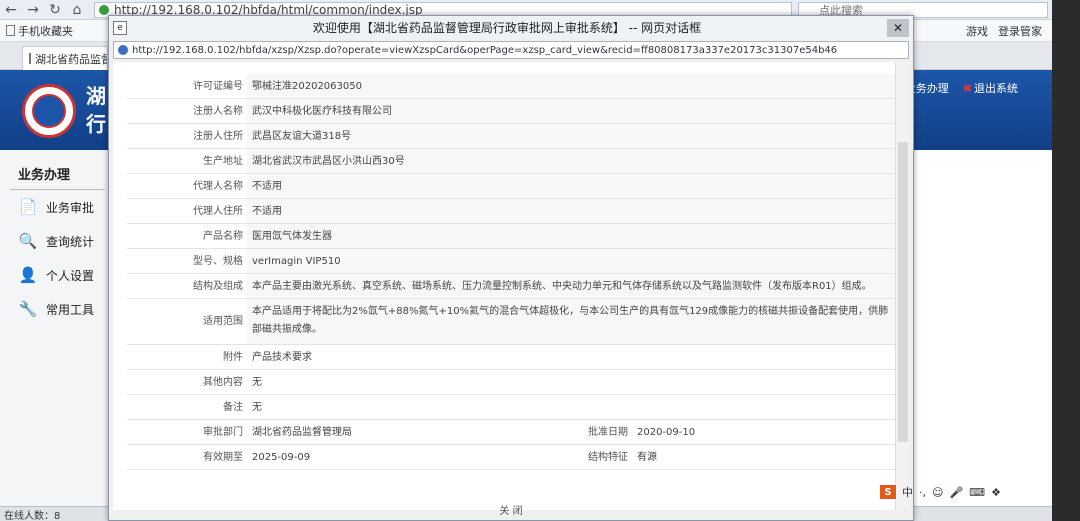 The image size is (1080, 521). I want to click on ime-logo-icon: S, so click(888, 492).